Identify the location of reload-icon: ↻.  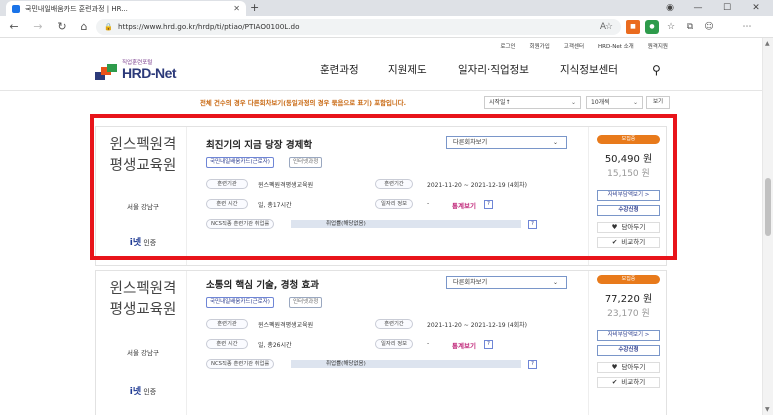
(62, 27).